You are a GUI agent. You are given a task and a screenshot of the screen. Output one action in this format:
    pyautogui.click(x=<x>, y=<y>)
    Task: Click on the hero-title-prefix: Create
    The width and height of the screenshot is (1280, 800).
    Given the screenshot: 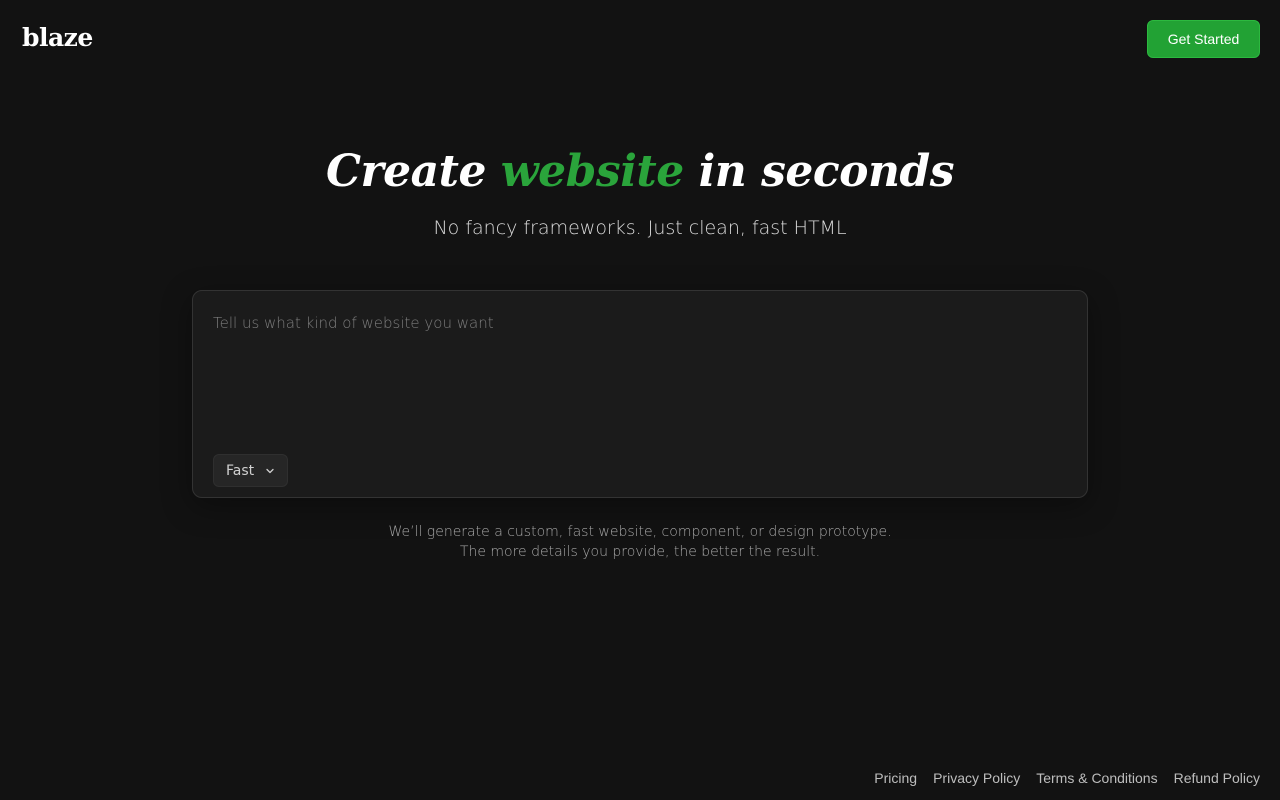 What is the action you would take?
    pyautogui.click(x=413, y=171)
    